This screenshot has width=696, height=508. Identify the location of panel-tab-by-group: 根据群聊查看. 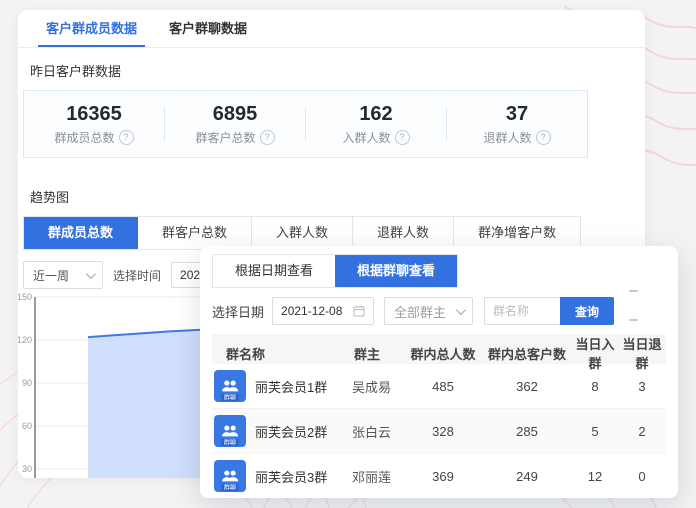
(396, 271).